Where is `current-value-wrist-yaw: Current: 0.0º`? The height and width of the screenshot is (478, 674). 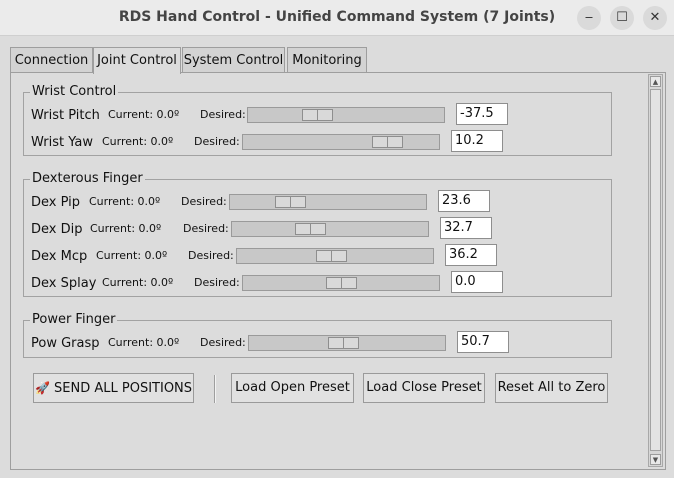
current-value-wrist-yaw: Current: 0.0º is located at coordinates (138, 141).